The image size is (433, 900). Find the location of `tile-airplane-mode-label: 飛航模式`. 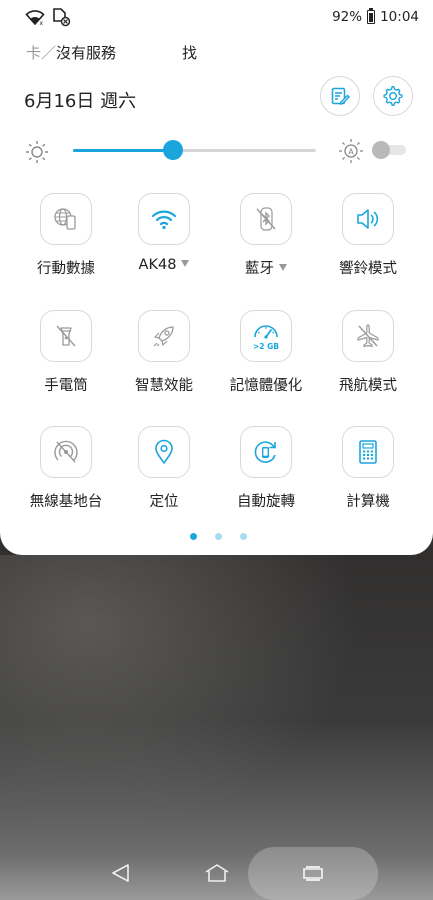

tile-airplane-mode-label: 飛航模式 is located at coordinates (368, 384).